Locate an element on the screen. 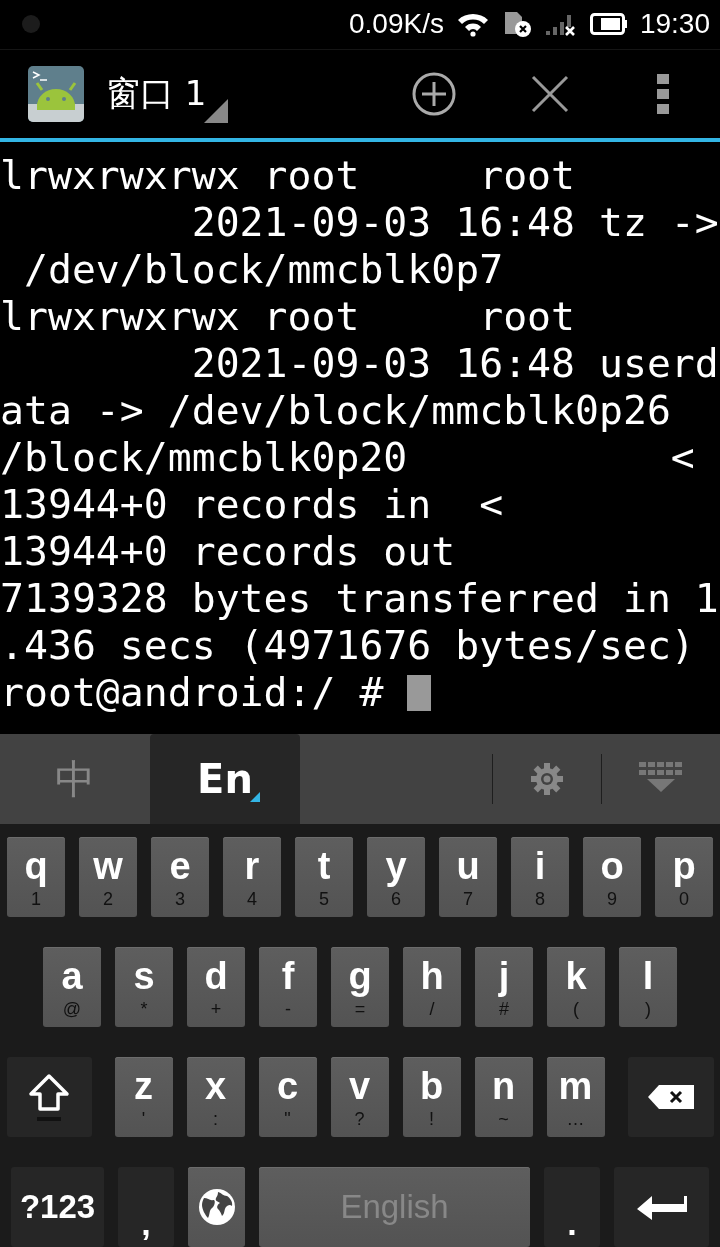 This screenshot has height=1247, width=720. dropdown-corner-icon is located at coordinates (216, 111).